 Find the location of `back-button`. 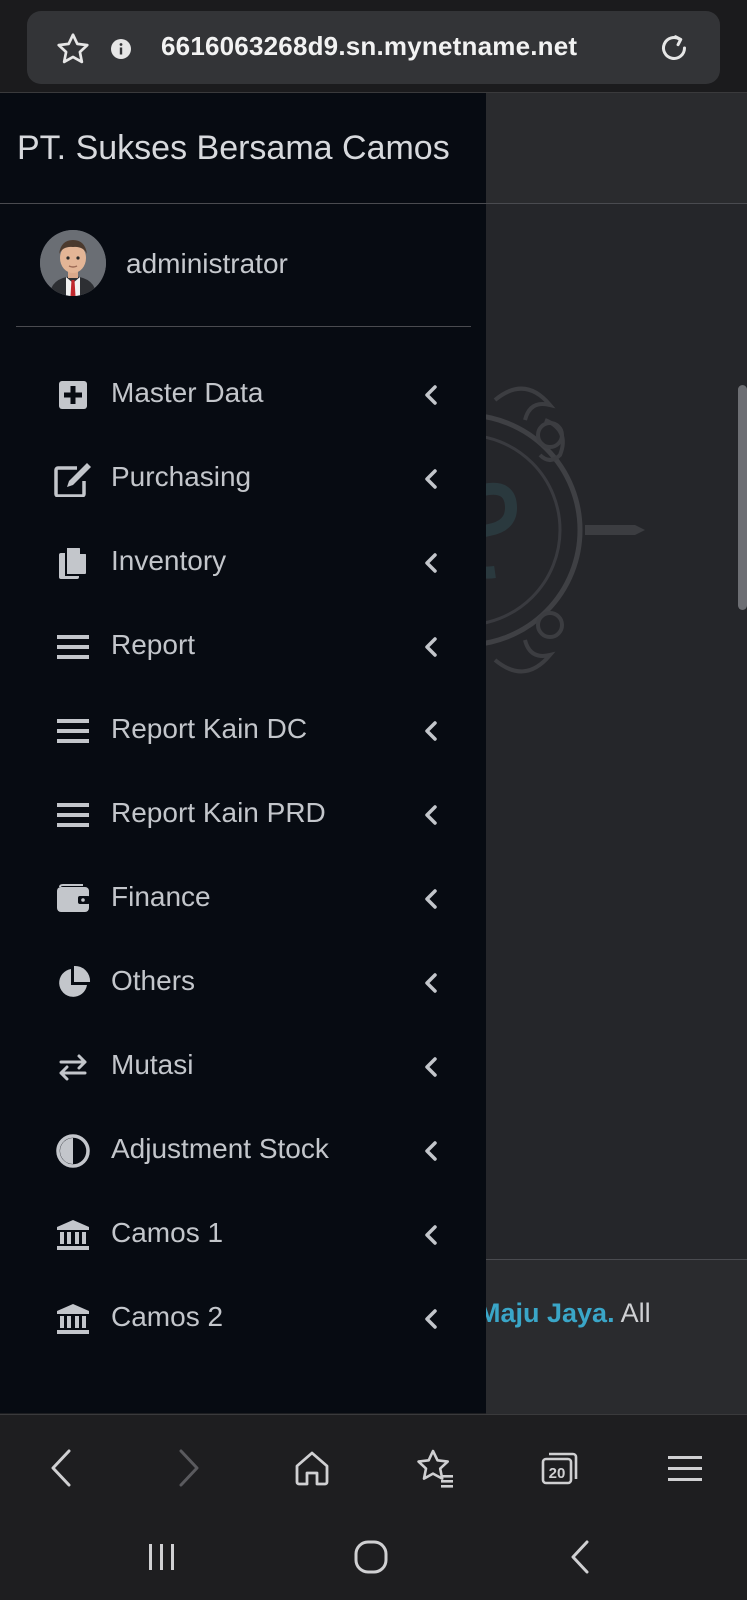

back-button is located at coordinates (61, 1468).